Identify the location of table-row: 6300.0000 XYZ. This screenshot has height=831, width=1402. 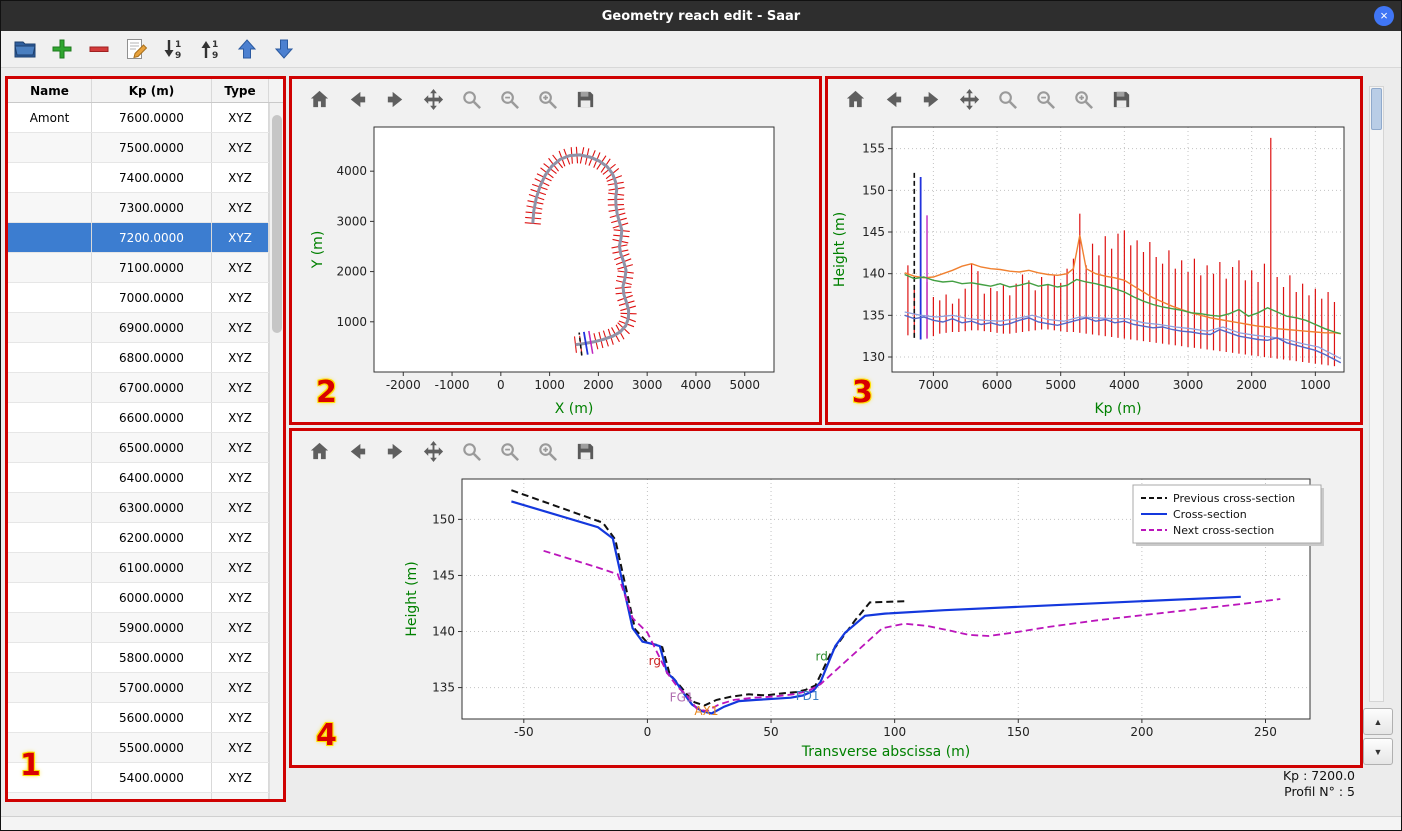
(138, 508).